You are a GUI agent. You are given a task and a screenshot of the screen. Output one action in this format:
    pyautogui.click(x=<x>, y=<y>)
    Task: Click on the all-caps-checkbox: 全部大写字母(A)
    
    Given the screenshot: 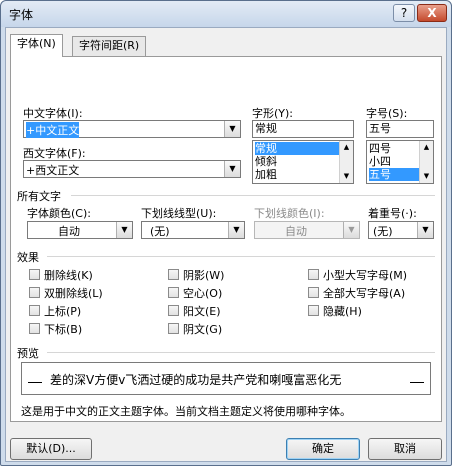 What is the action you would take?
    pyautogui.click(x=356, y=293)
    